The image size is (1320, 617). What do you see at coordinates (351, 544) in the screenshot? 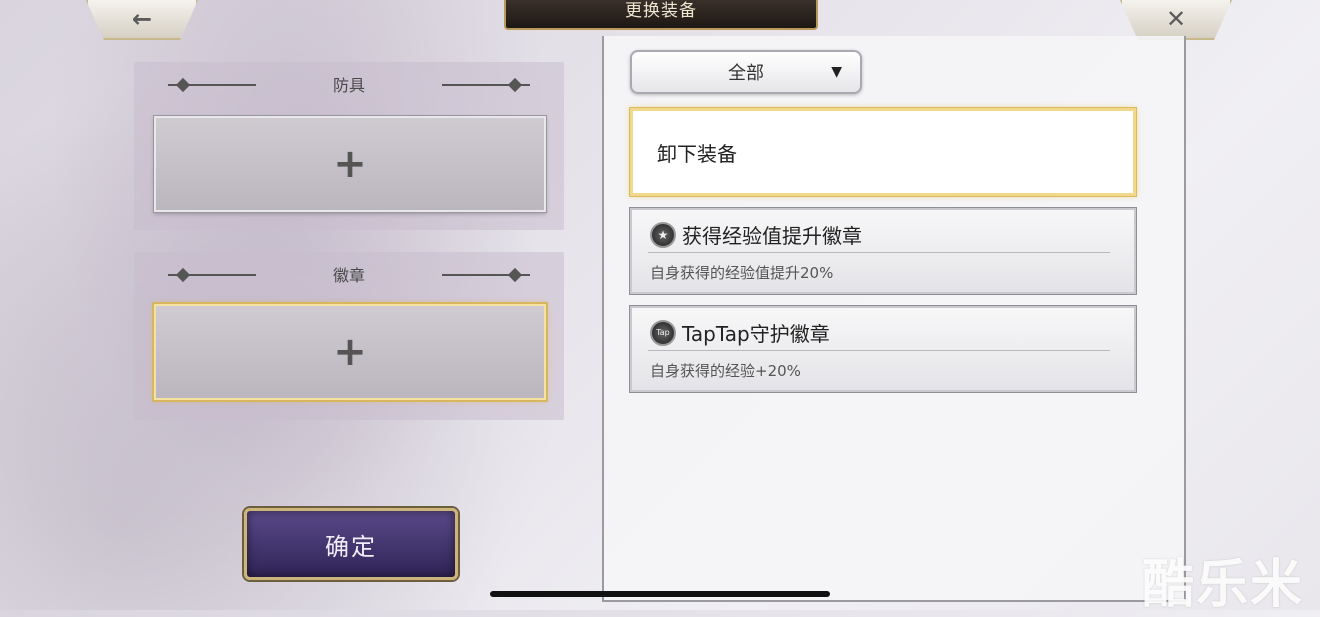
I see `confirm-button: 确定` at bounding box center [351, 544].